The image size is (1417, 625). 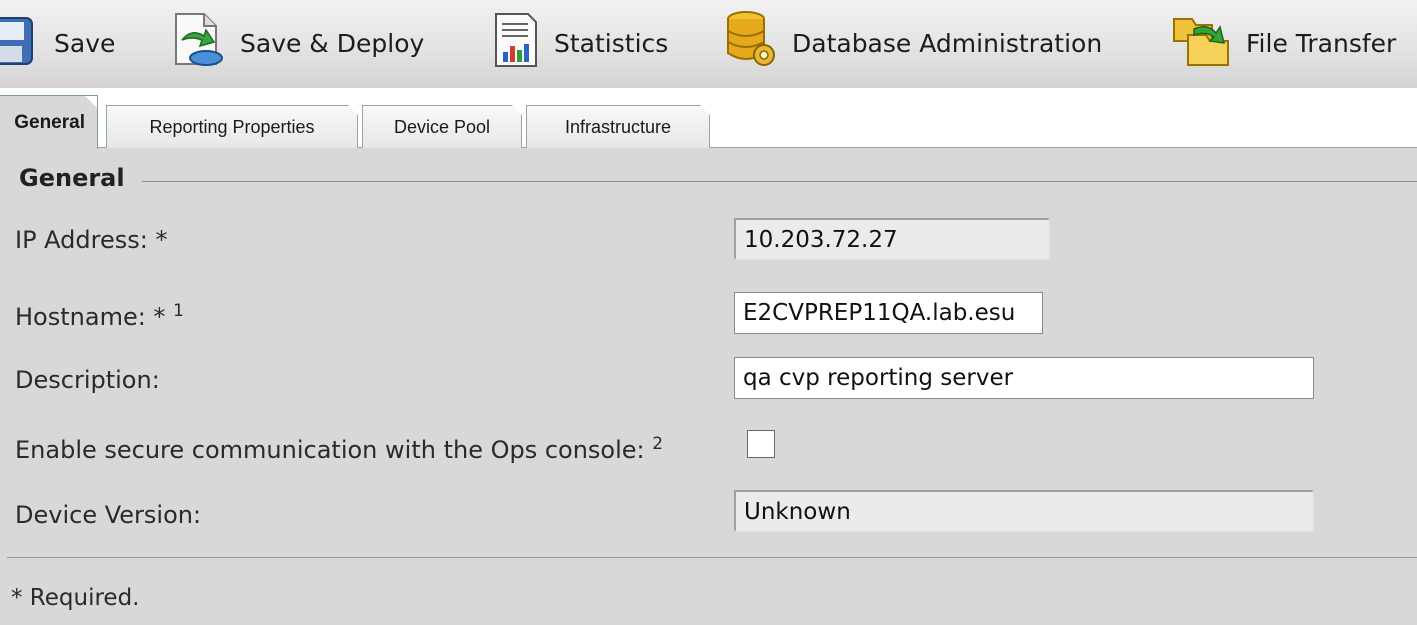 I want to click on statistics-button: Statistics, so click(x=580, y=43).